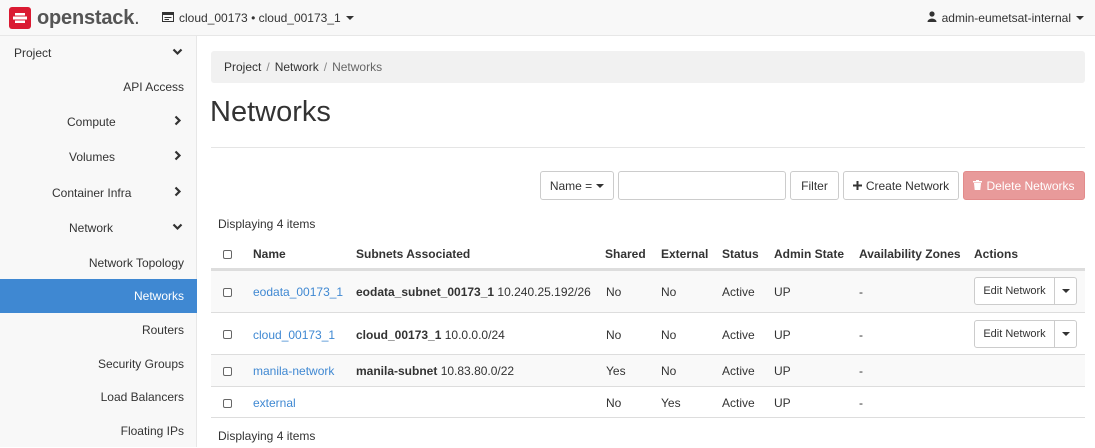  I want to click on create-network-button: Create Network, so click(901, 185).